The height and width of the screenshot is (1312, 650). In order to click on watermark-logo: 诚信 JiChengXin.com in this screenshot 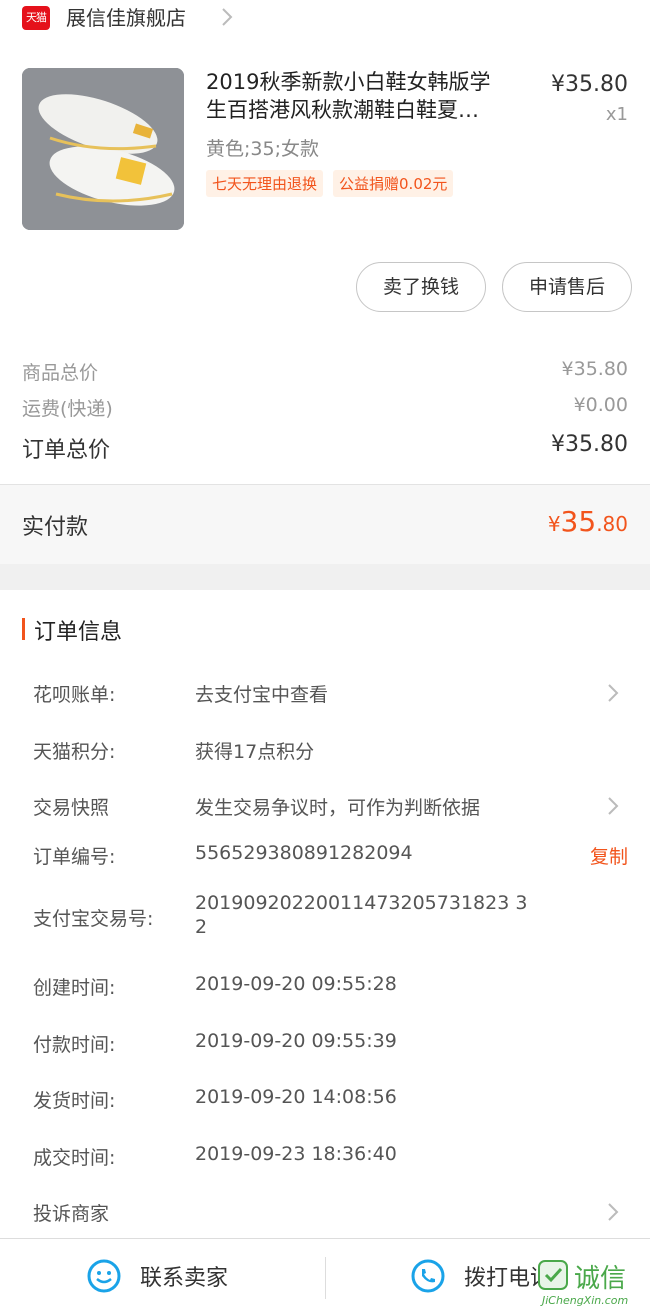, I will do `click(592, 1283)`.